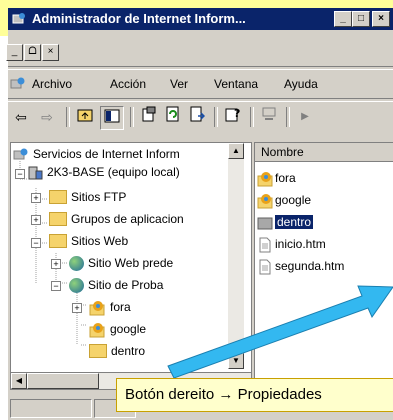 This screenshot has height=420, width=393. Describe the element at coordinates (254, 395) in the screenshot. I see `callout-box: Botón dereito → Propiedades` at that location.